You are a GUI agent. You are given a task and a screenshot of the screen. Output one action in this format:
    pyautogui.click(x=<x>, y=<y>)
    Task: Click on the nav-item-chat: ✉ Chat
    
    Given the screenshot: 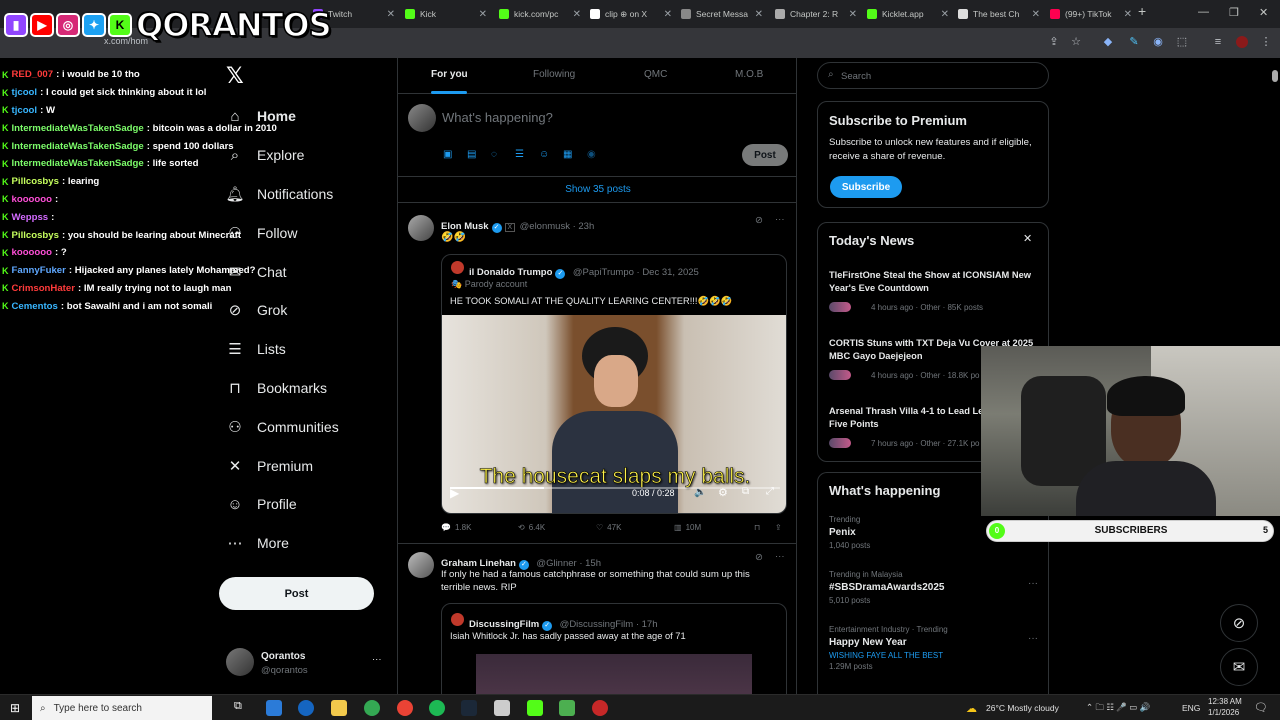 What is the action you would take?
    pyautogui.click(x=256, y=272)
    